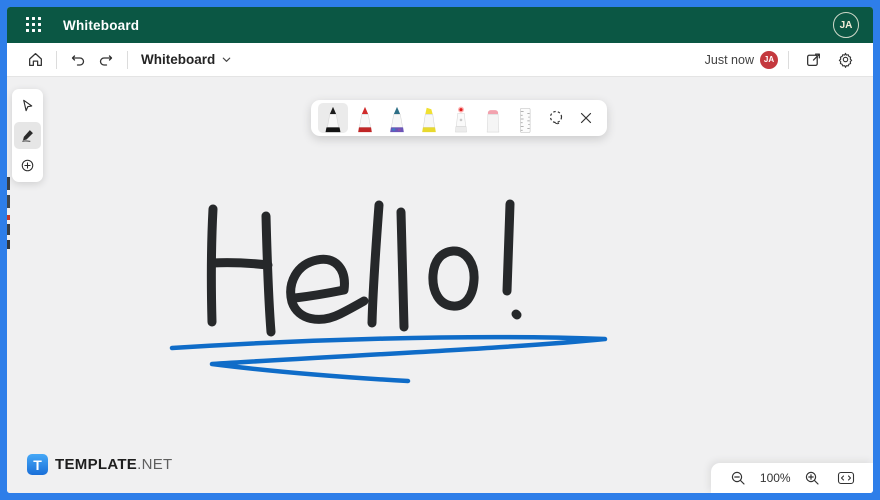 The image size is (880, 500). I want to click on chevron-down-icon, so click(226, 59).